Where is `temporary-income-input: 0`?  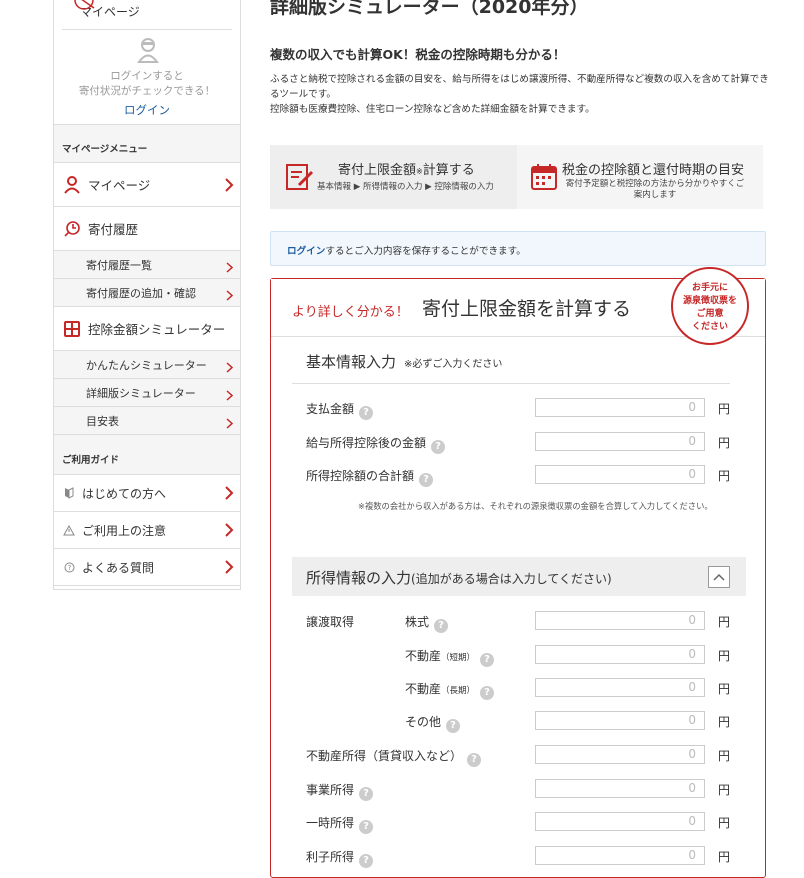
temporary-income-input: 0 is located at coordinates (620, 821).